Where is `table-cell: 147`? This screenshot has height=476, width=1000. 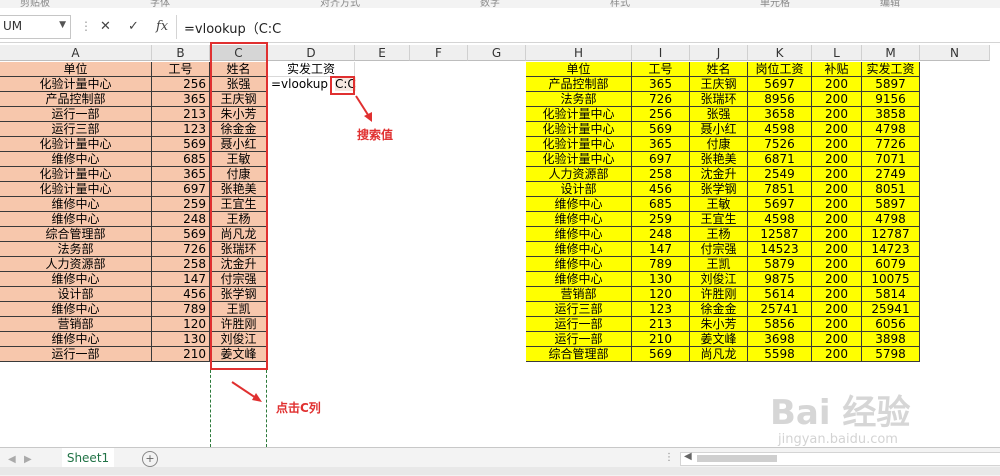 table-cell: 147 is located at coordinates (181, 279).